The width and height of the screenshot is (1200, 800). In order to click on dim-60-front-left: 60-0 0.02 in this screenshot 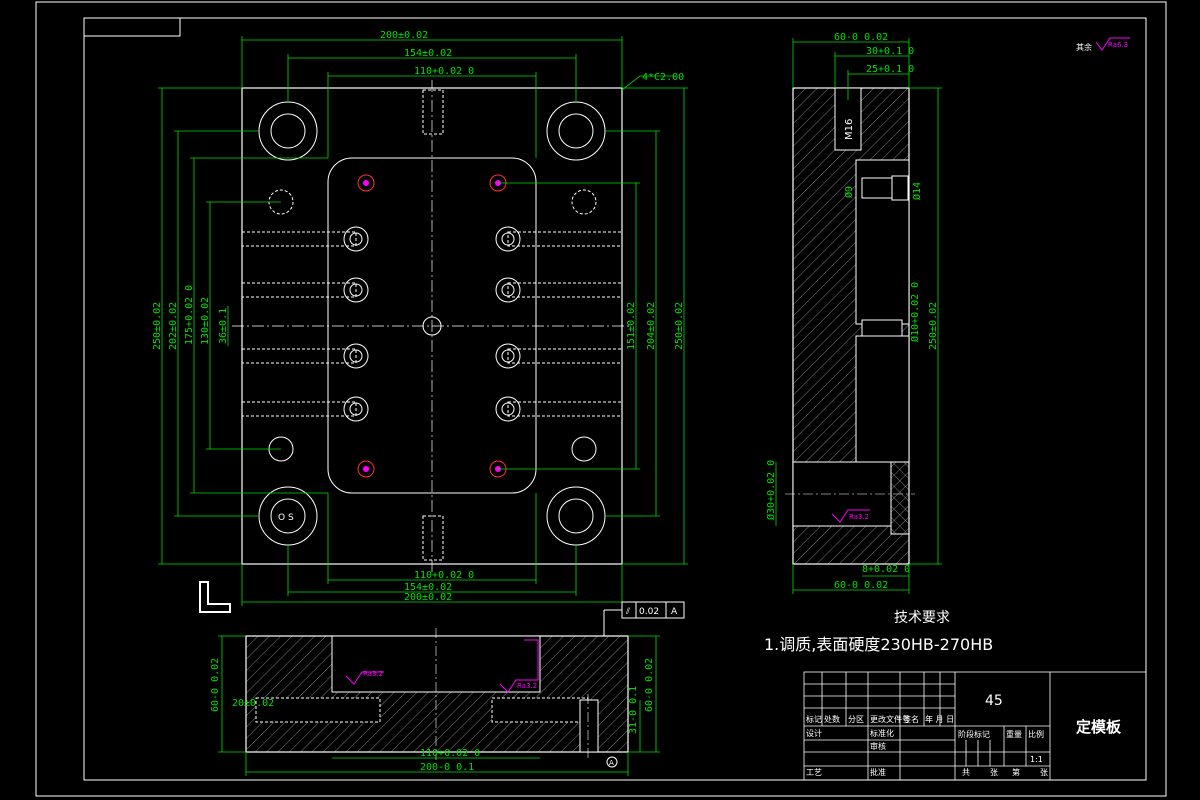, I will do `click(215, 685)`.